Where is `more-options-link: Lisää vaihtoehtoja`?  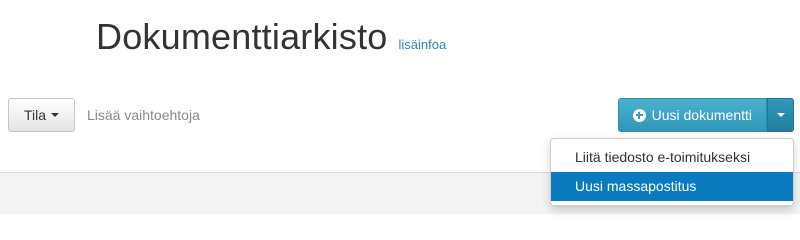
more-options-link: Lisää vaihtoehtoja is located at coordinates (143, 115).